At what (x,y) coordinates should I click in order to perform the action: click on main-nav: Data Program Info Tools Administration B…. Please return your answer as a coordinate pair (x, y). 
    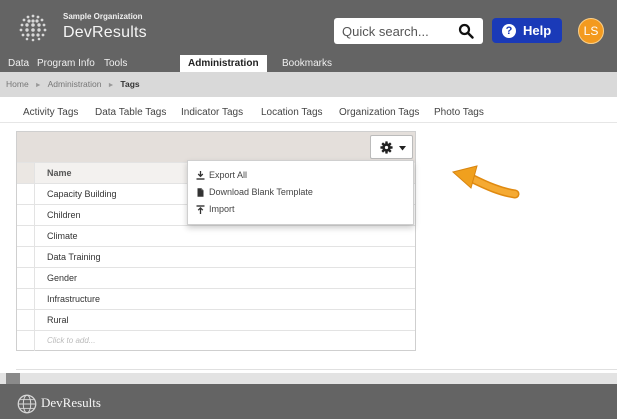
    Looking at the image, I should click on (308, 63).